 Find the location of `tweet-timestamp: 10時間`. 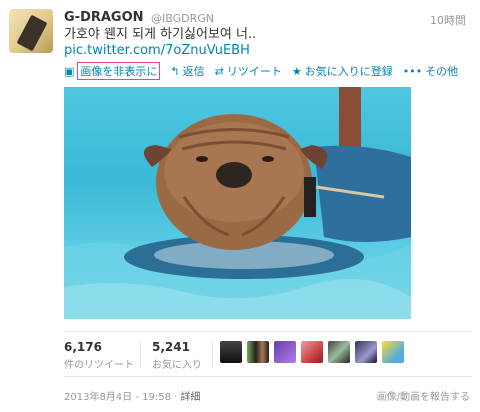

tweet-timestamp: 10時間 is located at coordinates (448, 20).